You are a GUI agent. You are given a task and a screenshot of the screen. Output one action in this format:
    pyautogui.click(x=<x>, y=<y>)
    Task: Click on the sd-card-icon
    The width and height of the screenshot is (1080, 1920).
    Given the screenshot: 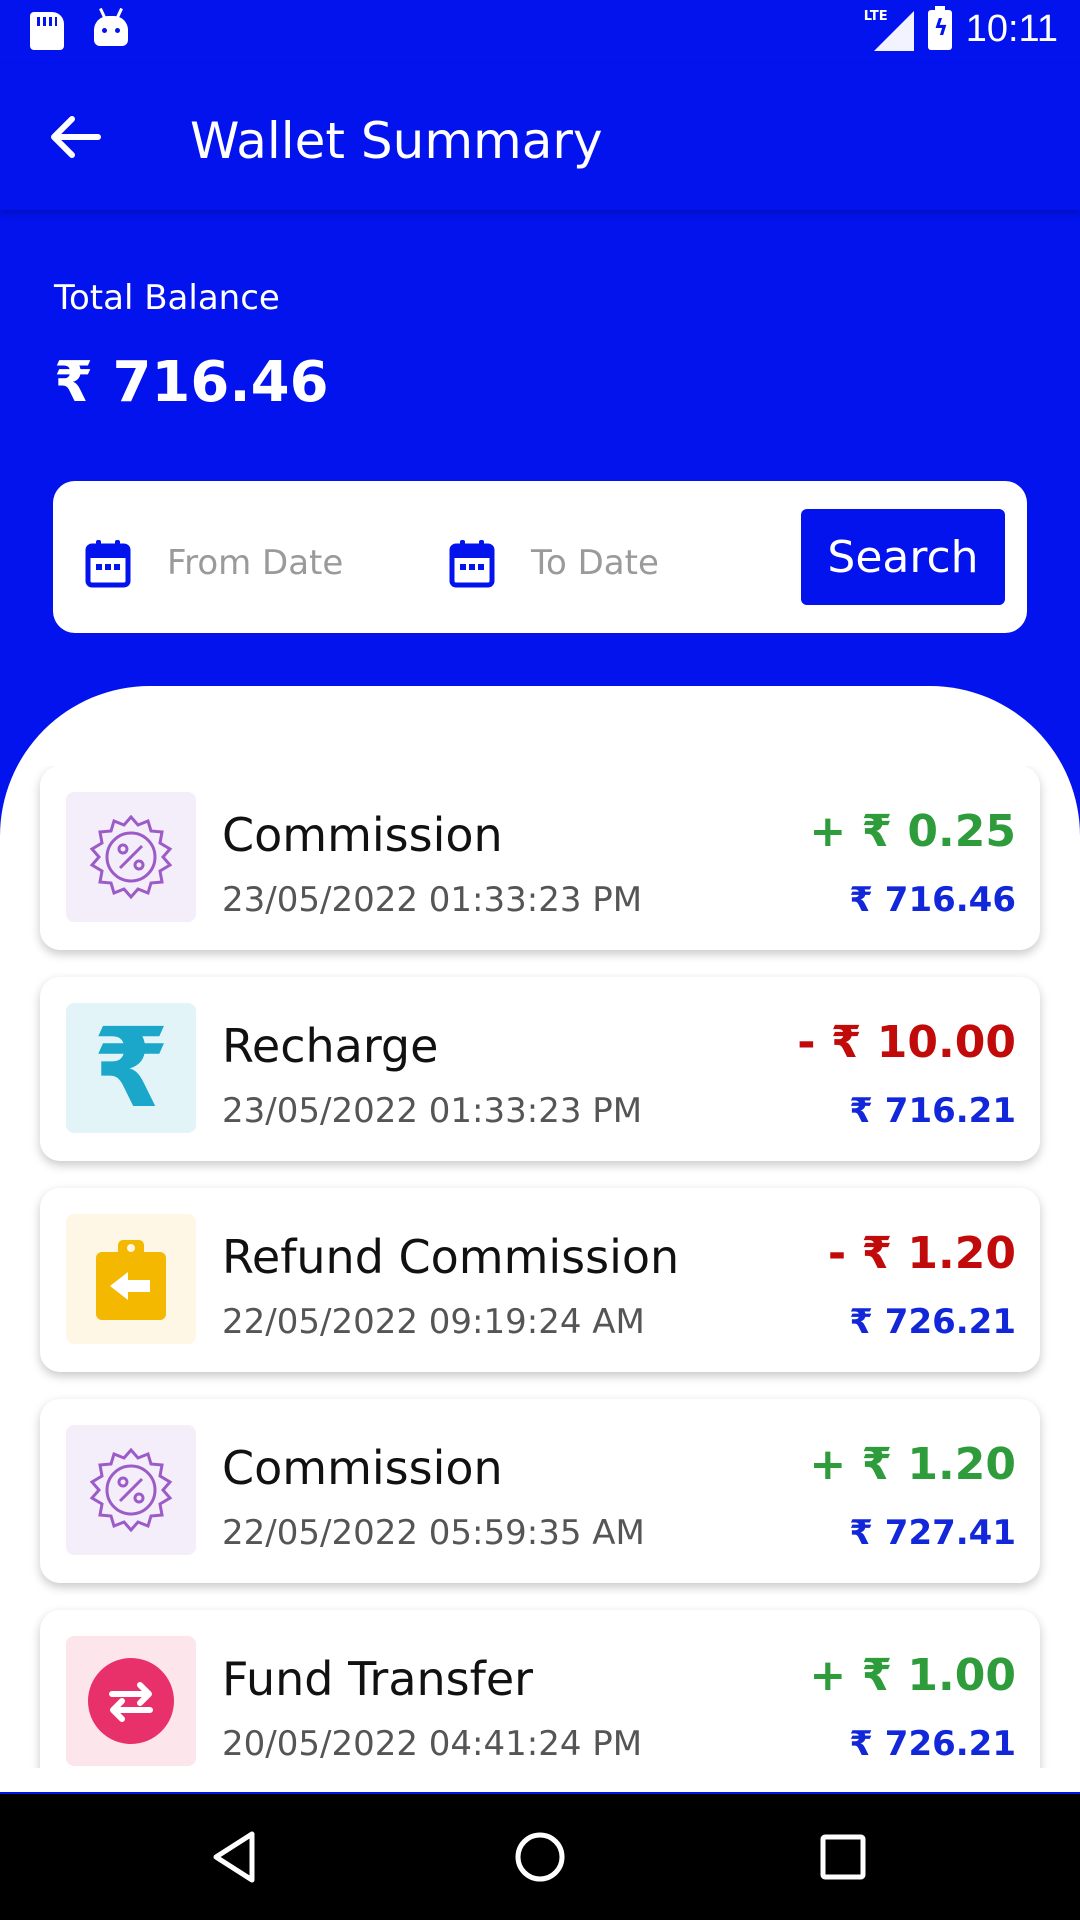 What is the action you would take?
    pyautogui.click(x=47, y=31)
    